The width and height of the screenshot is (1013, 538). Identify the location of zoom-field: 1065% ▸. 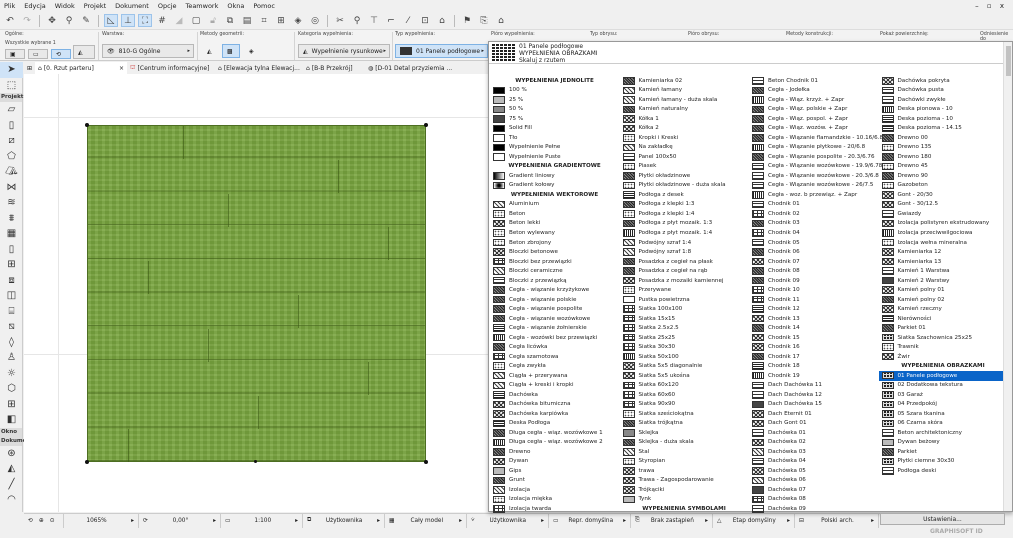
(101, 520).